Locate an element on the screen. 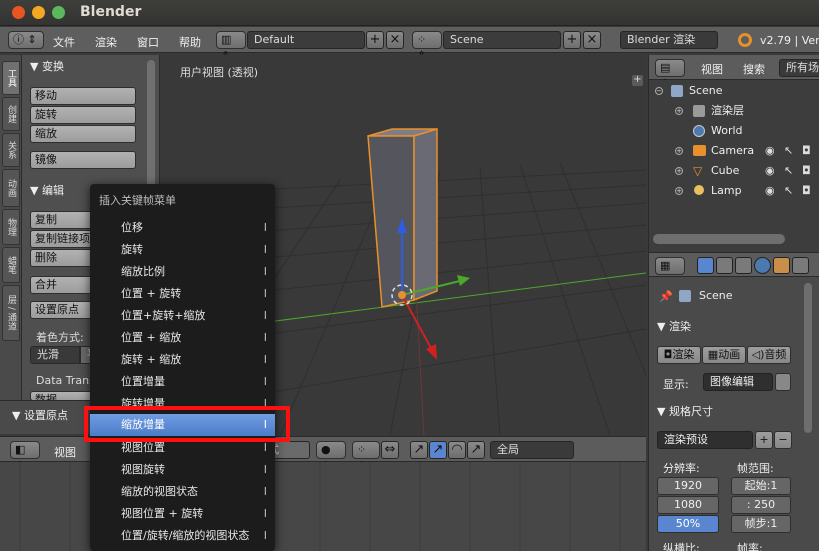  shading-smooth-button: 光滑 is located at coordinates (55, 355).